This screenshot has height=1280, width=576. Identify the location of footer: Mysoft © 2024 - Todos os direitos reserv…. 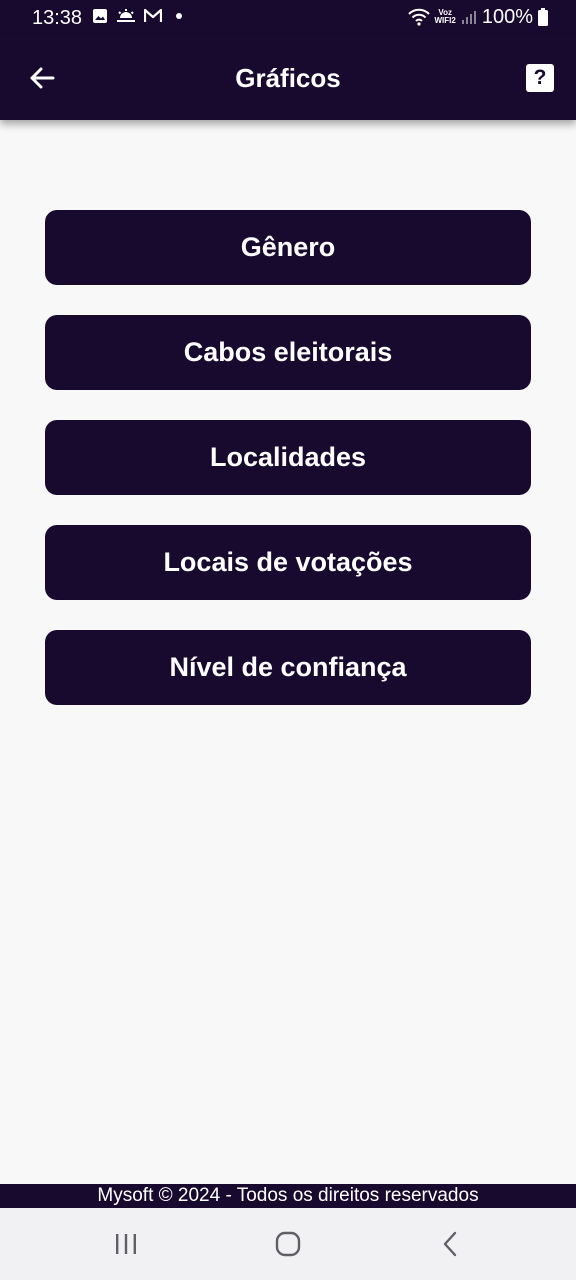
(288, 1196).